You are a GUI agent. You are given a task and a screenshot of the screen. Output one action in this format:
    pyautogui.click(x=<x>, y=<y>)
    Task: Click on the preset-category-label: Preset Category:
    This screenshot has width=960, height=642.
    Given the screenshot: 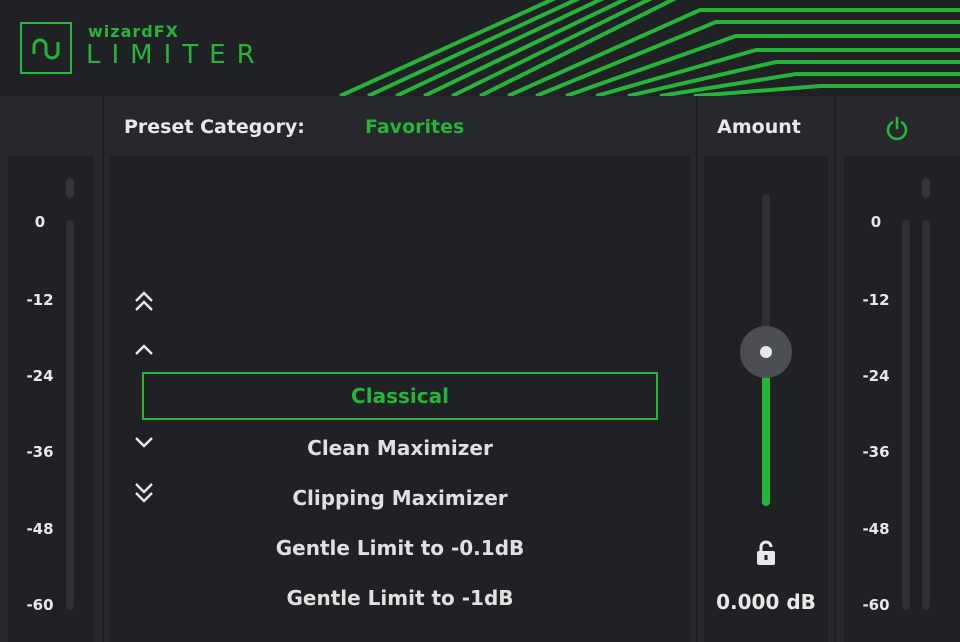 What is the action you would take?
    pyautogui.click(x=214, y=127)
    